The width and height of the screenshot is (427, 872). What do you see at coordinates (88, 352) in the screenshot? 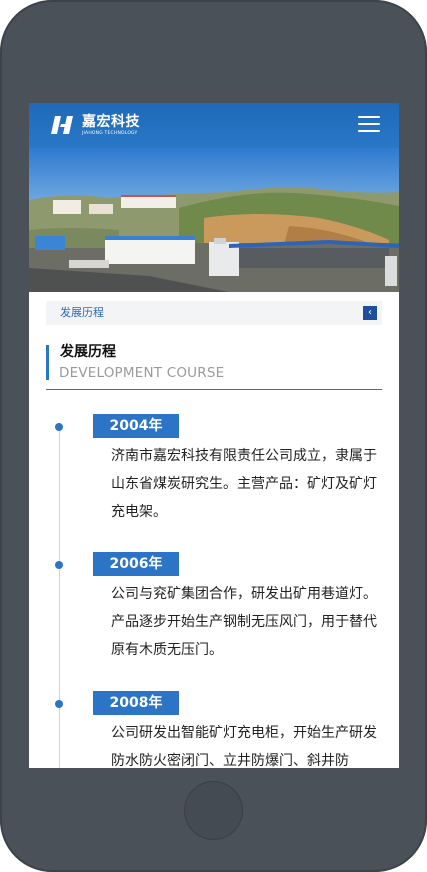
I see `section-title: 发展历程` at bounding box center [88, 352].